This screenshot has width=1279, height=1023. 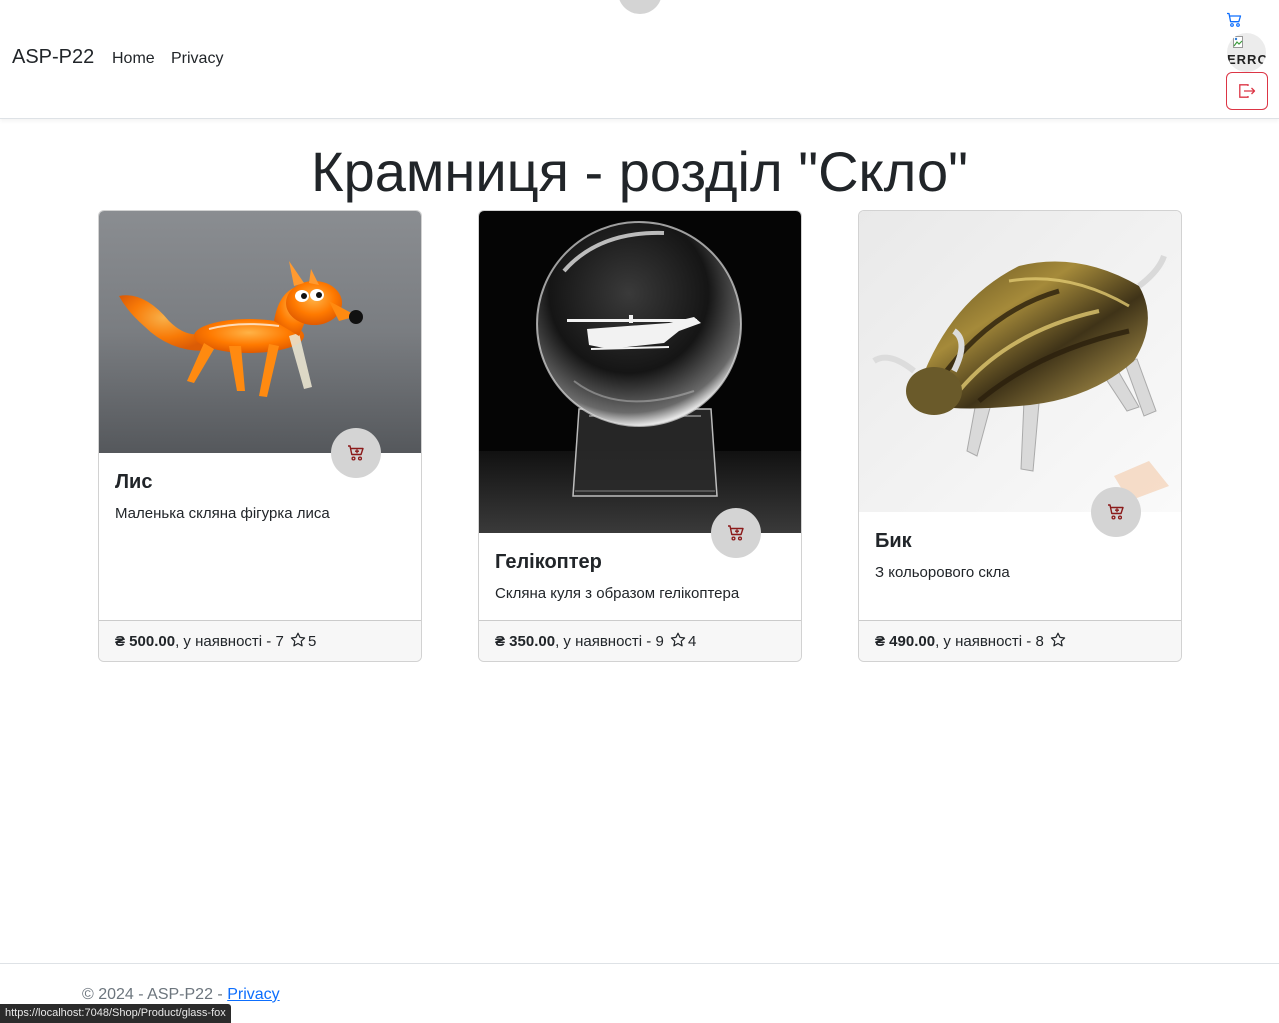 I want to click on product-price: ₴ 500.00, so click(x=145, y=641).